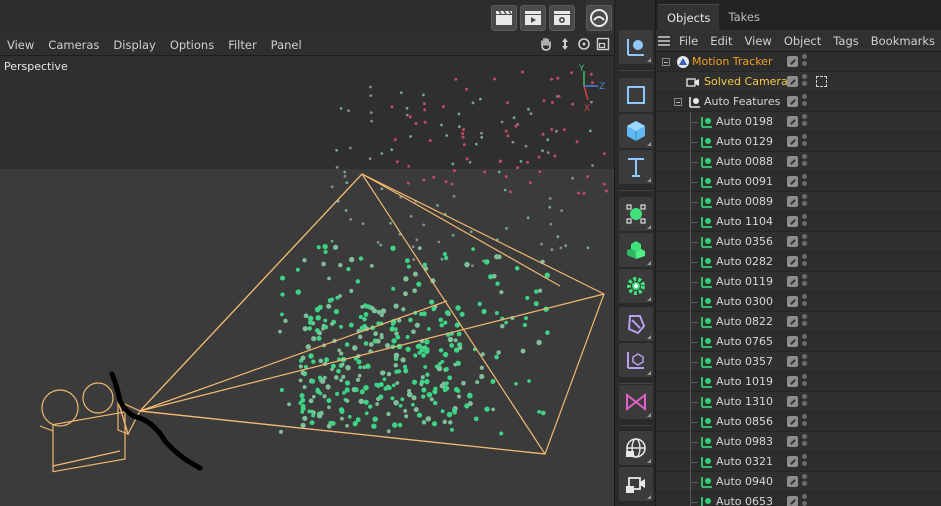 The height and width of the screenshot is (506, 941). Describe the element at coordinates (821, 81) in the screenshot. I see `camera-tag-icon` at that location.